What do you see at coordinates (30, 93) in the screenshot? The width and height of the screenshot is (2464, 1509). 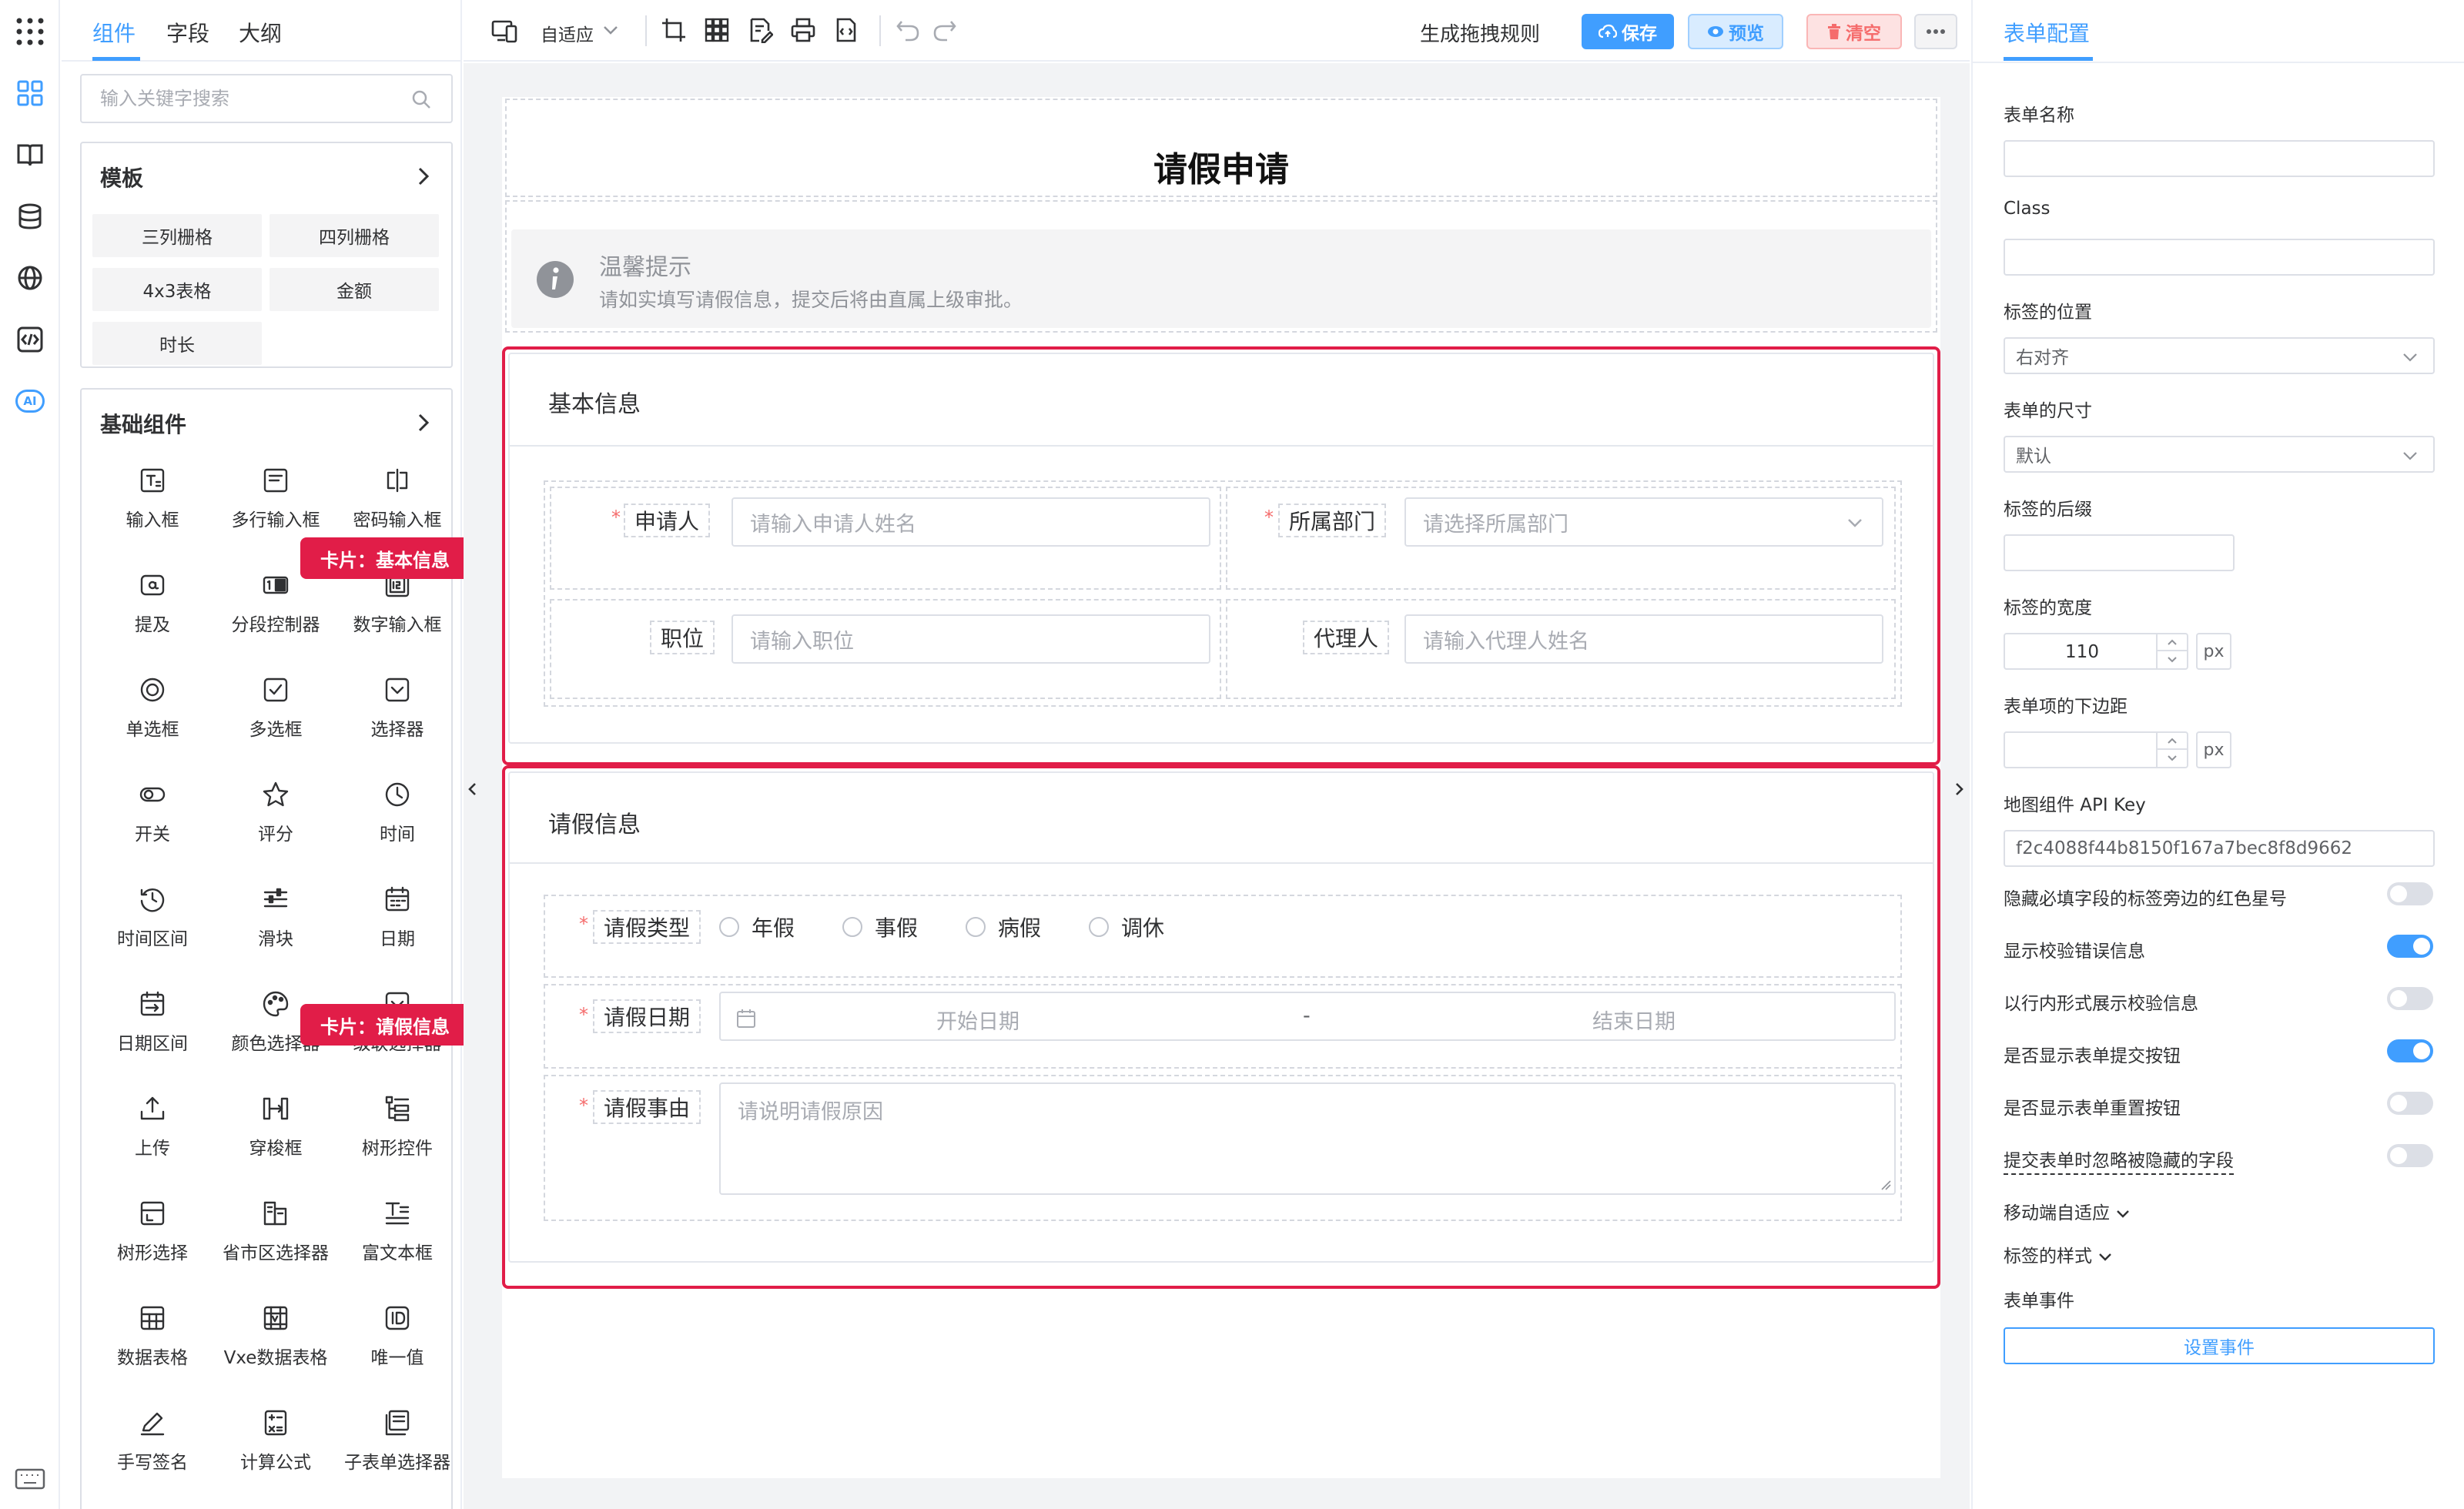 I see `components-icon` at bounding box center [30, 93].